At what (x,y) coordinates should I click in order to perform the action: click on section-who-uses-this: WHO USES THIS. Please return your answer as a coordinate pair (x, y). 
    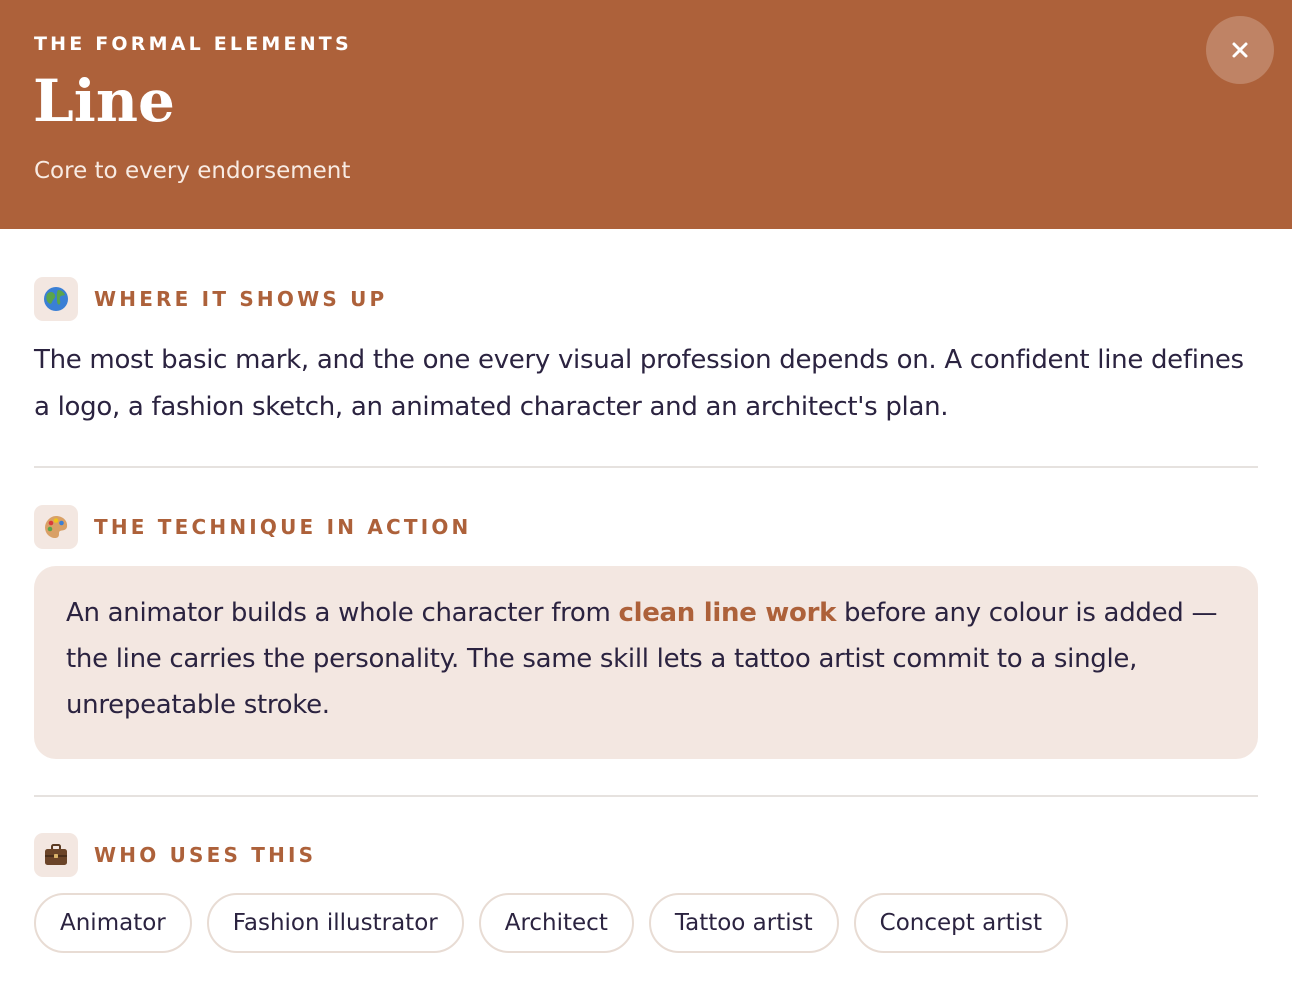
    Looking at the image, I should click on (175, 855).